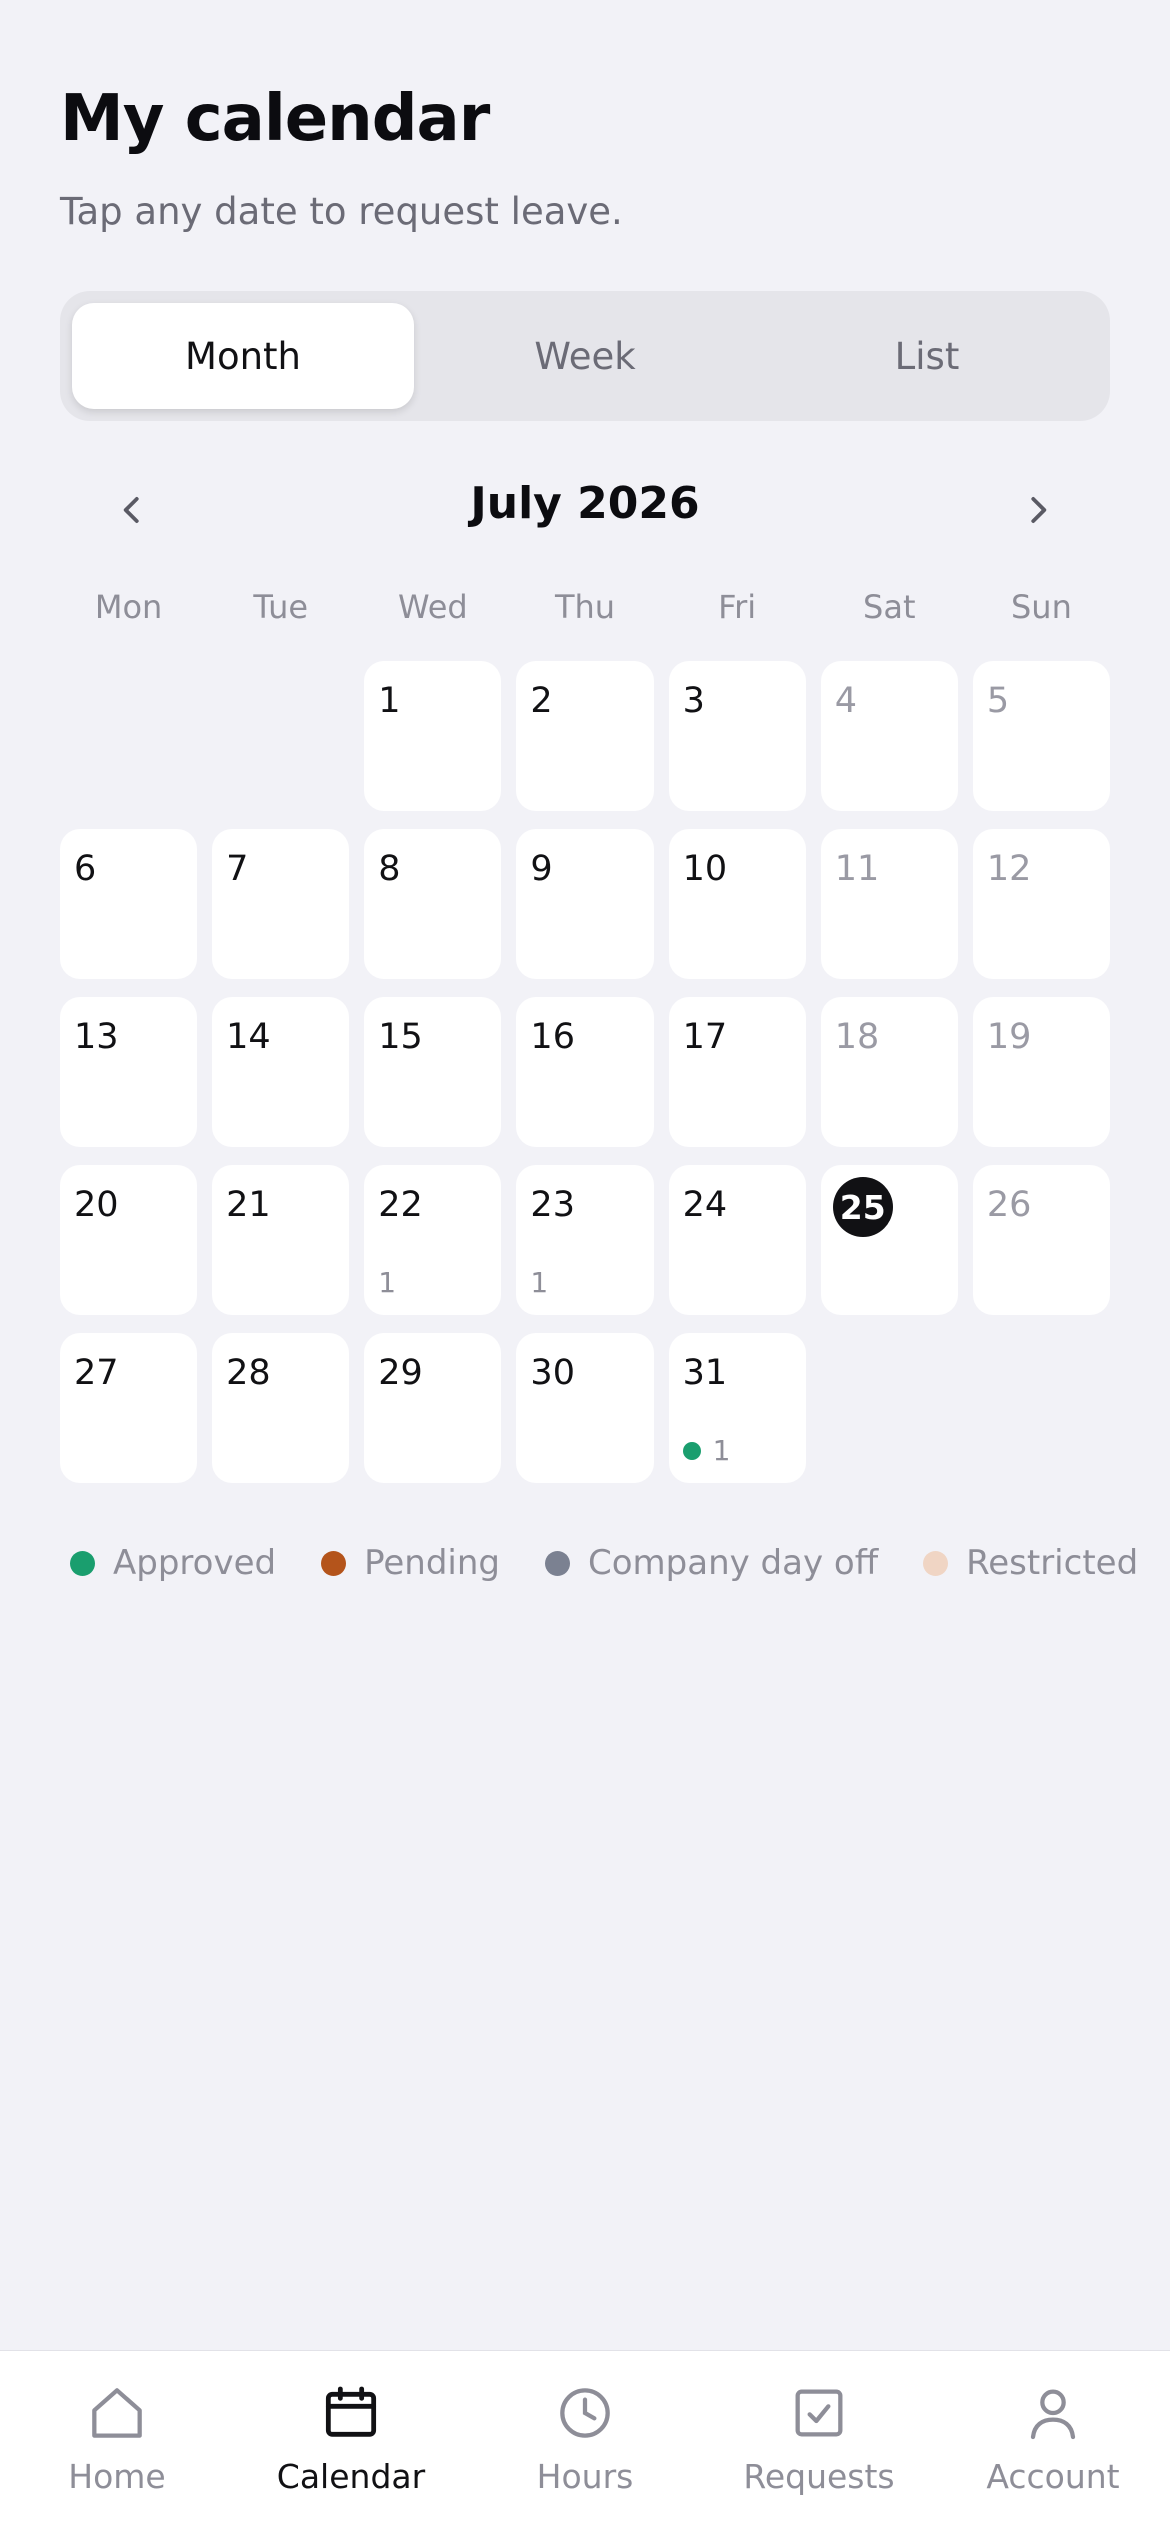 Image resolution: width=1170 pixels, height=2532 pixels. Describe the element at coordinates (889, 904) in the screenshot. I see `calendar-day: 11` at that location.